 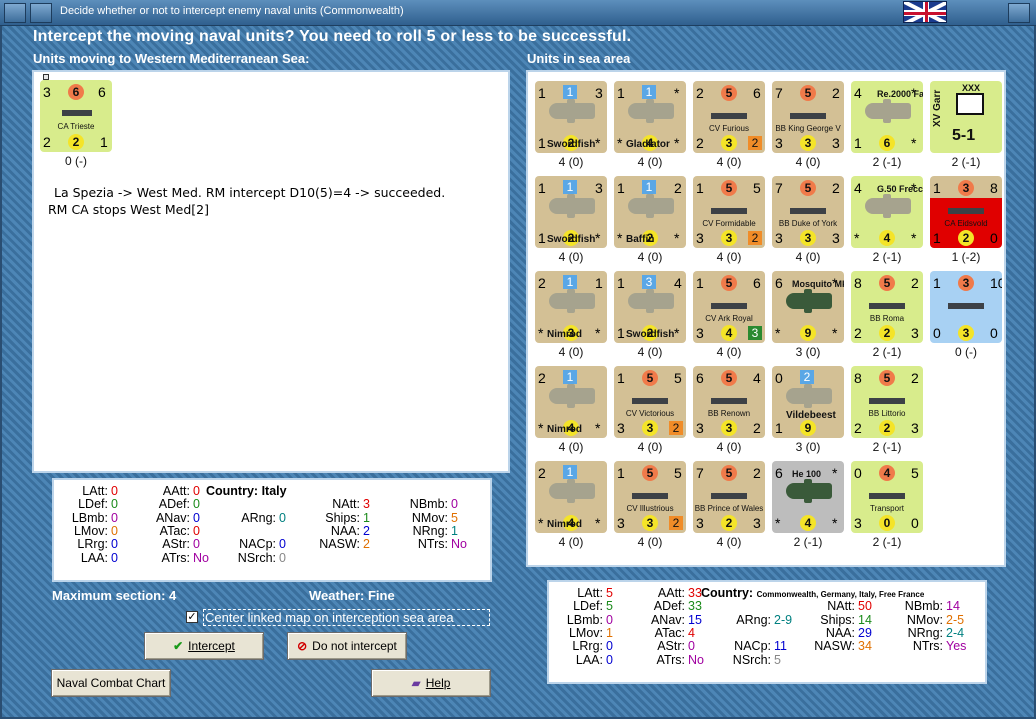 What do you see at coordinates (966, 307) in the screenshot?
I see `unit-counter: 1 3 10 0 3 0` at bounding box center [966, 307].